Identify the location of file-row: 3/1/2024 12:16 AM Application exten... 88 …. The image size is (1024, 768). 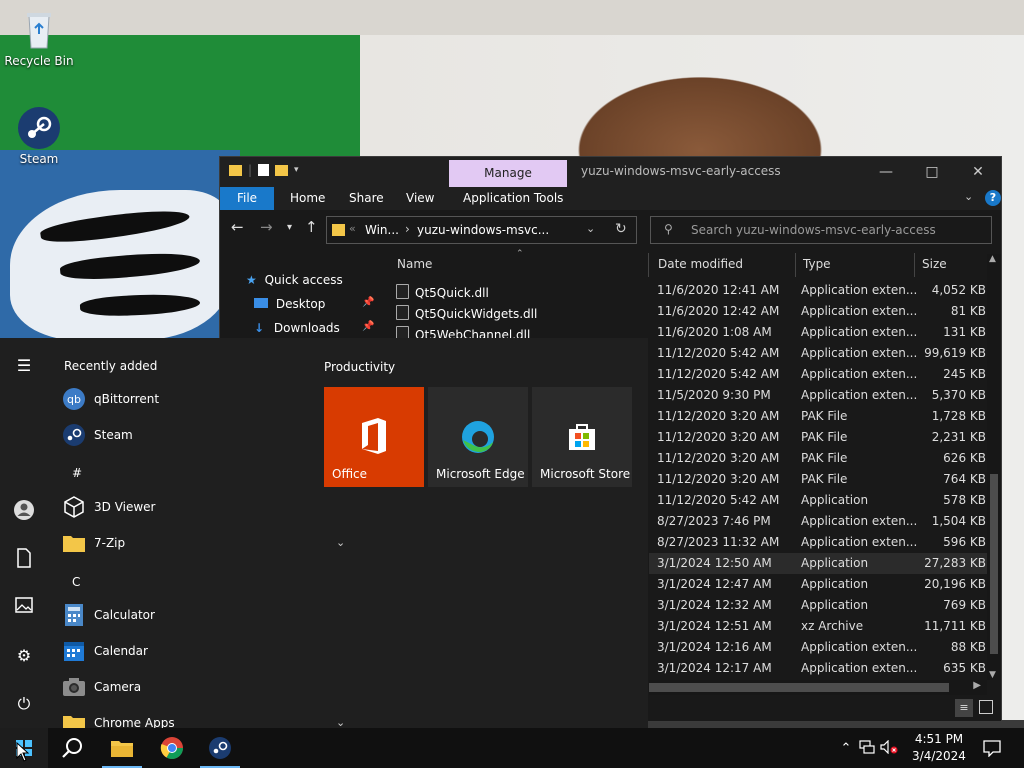
(819, 647).